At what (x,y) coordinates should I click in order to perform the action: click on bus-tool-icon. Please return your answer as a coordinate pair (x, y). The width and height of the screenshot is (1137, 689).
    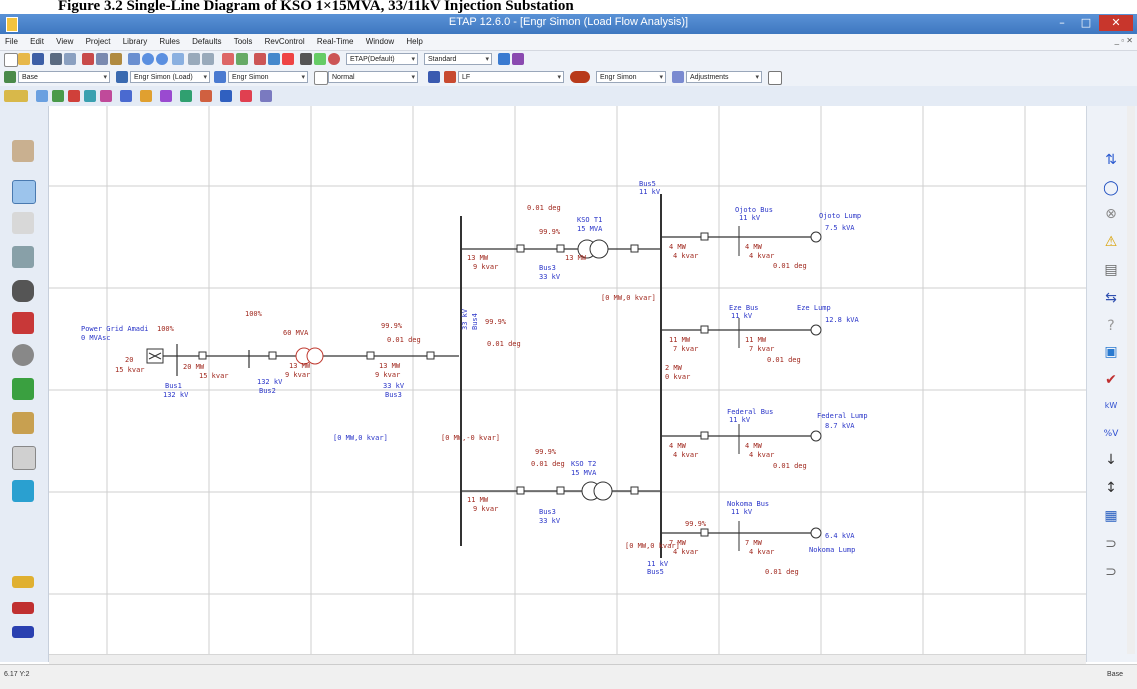
    Looking at the image, I should click on (23, 151).